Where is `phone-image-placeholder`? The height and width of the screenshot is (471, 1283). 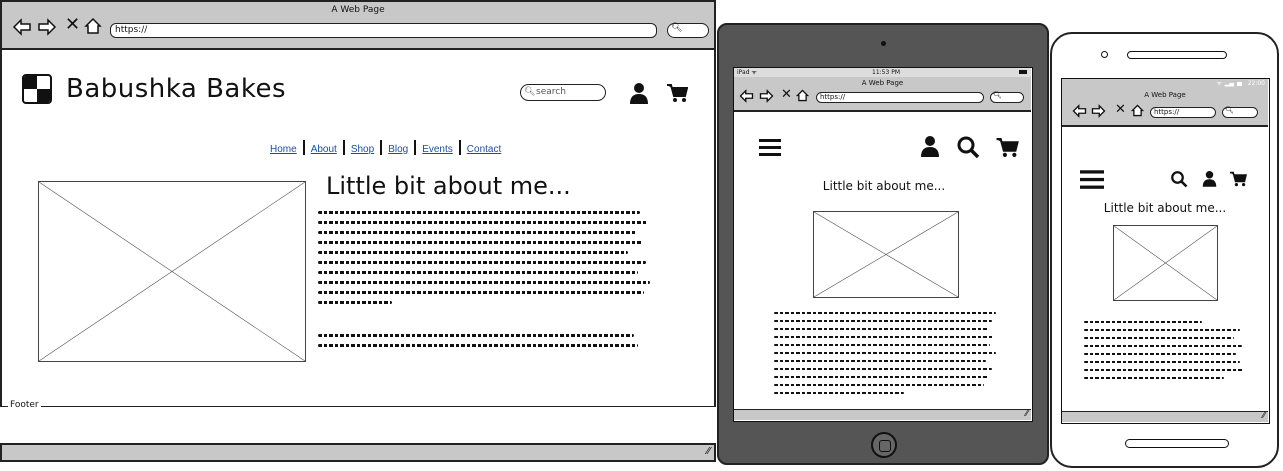
phone-image-placeholder is located at coordinates (1165, 263).